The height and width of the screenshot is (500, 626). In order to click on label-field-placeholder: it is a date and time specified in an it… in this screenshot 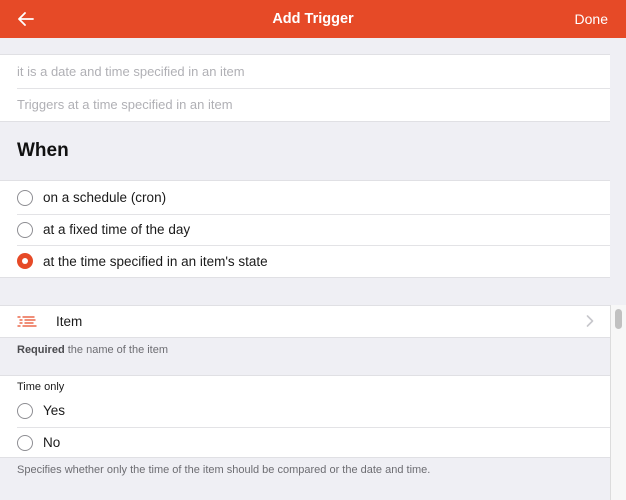, I will do `click(131, 71)`.